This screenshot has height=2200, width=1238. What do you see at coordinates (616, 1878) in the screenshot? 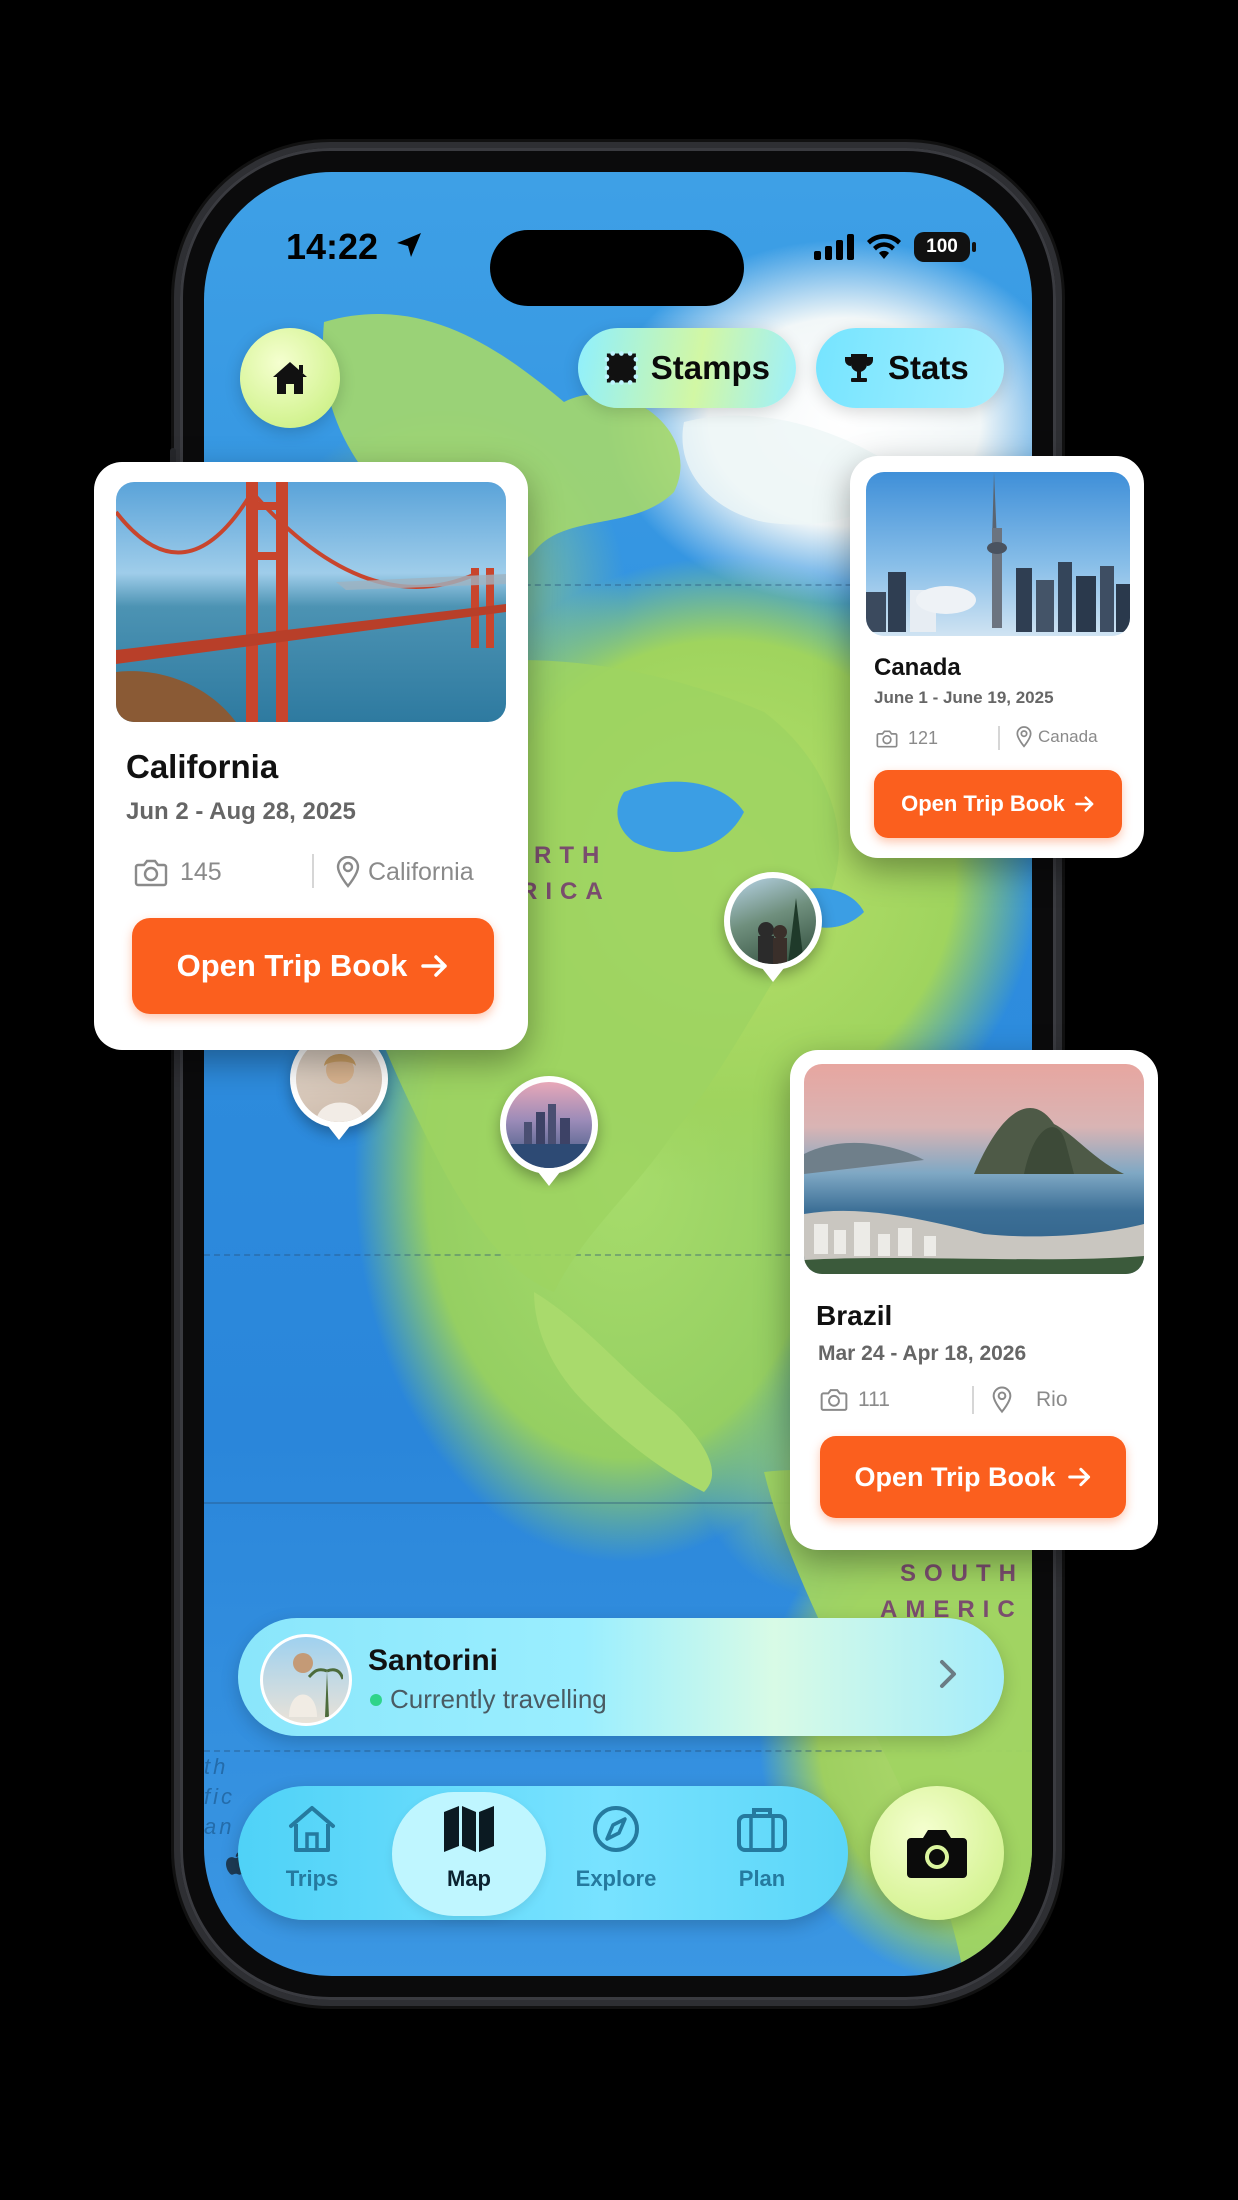
I see `tab-explore-label: Explore` at bounding box center [616, 1878].